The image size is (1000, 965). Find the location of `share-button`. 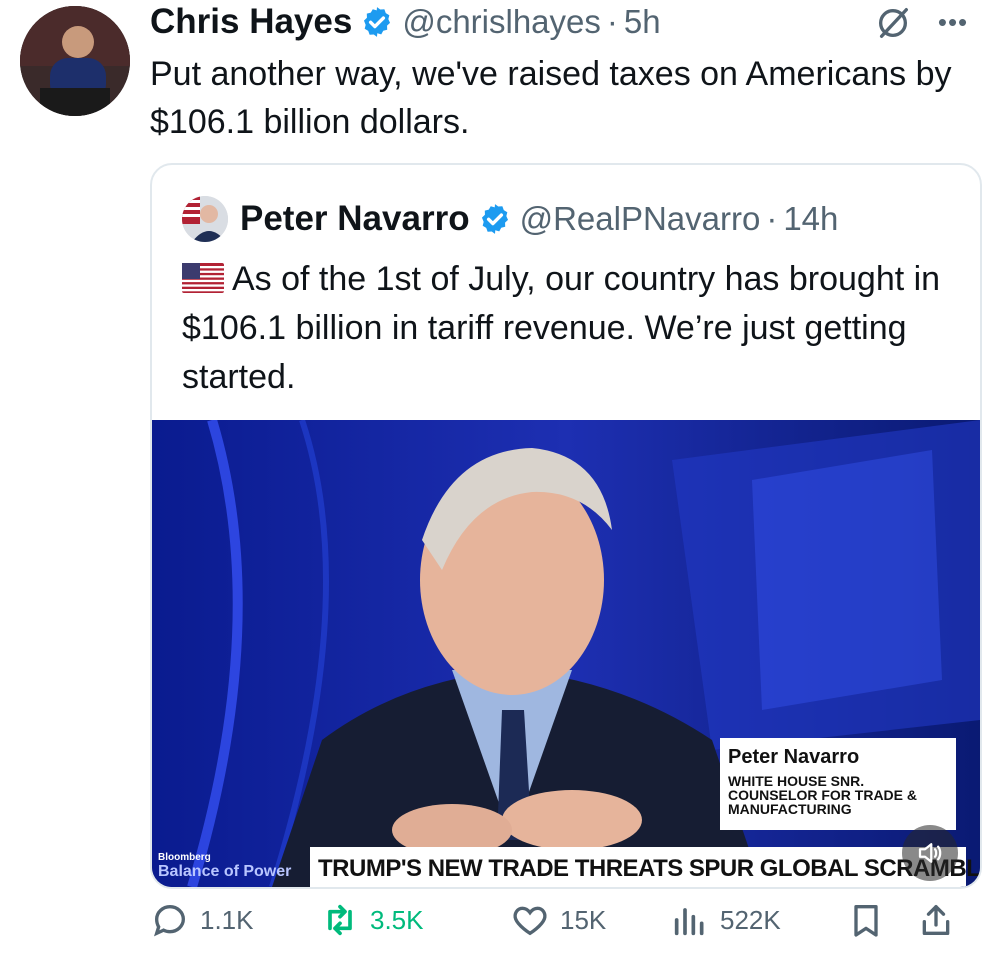

share-button is located at coordinates (941, 920).